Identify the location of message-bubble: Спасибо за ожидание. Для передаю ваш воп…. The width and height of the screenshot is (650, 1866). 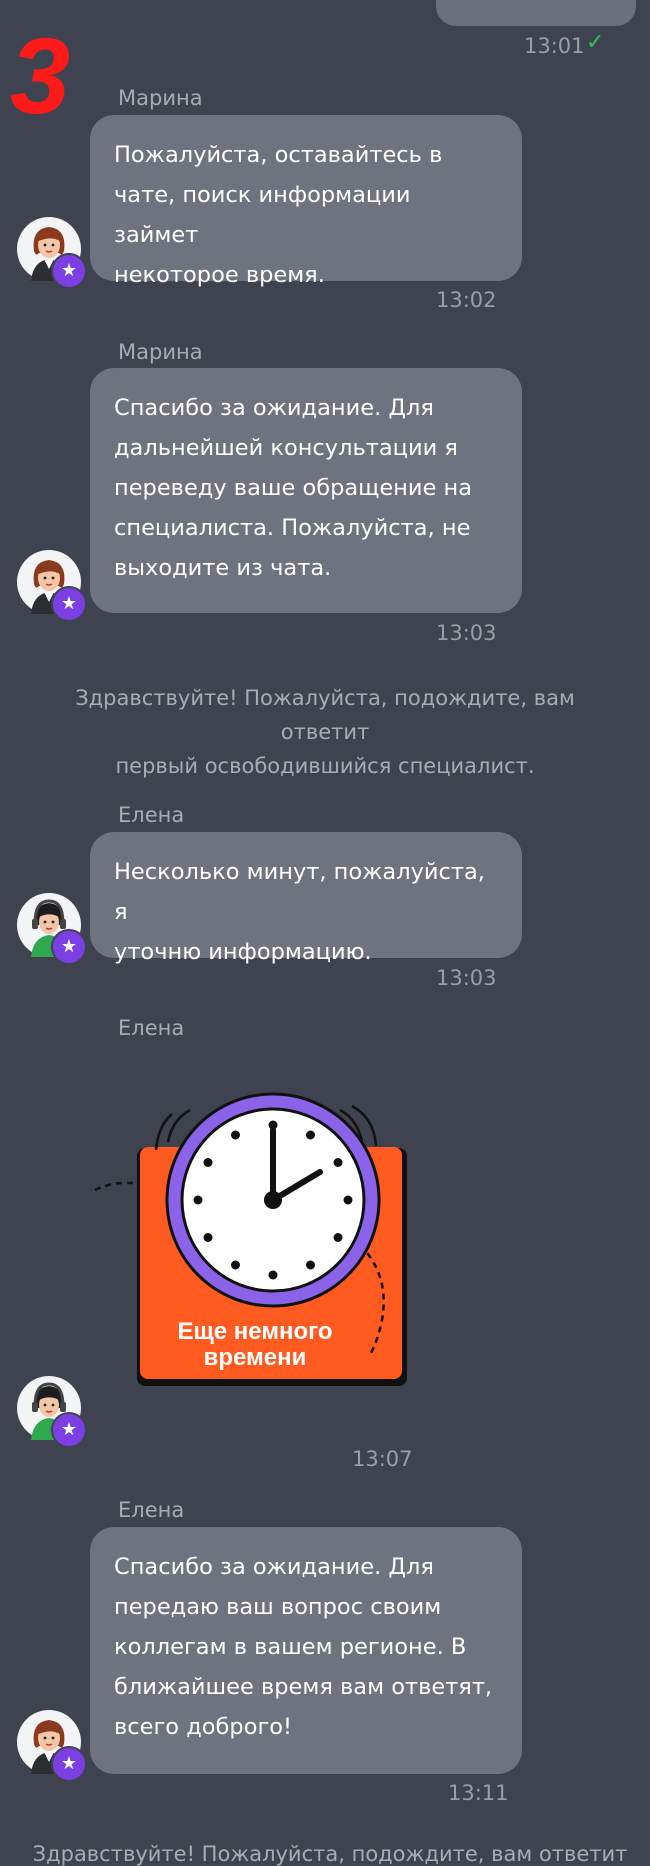
(306, 1650).